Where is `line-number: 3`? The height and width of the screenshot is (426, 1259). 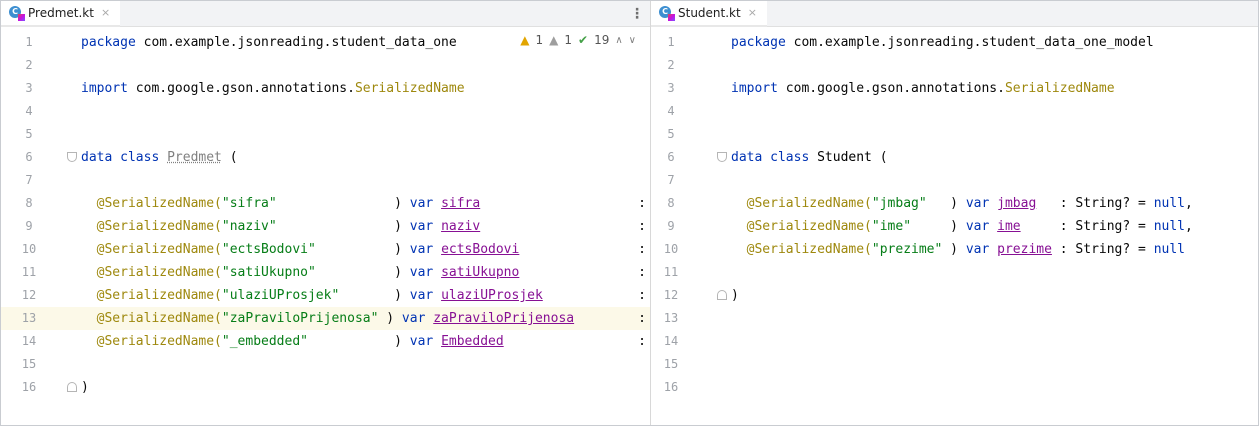 line-number: 3 is located at coordinates (671, 88).